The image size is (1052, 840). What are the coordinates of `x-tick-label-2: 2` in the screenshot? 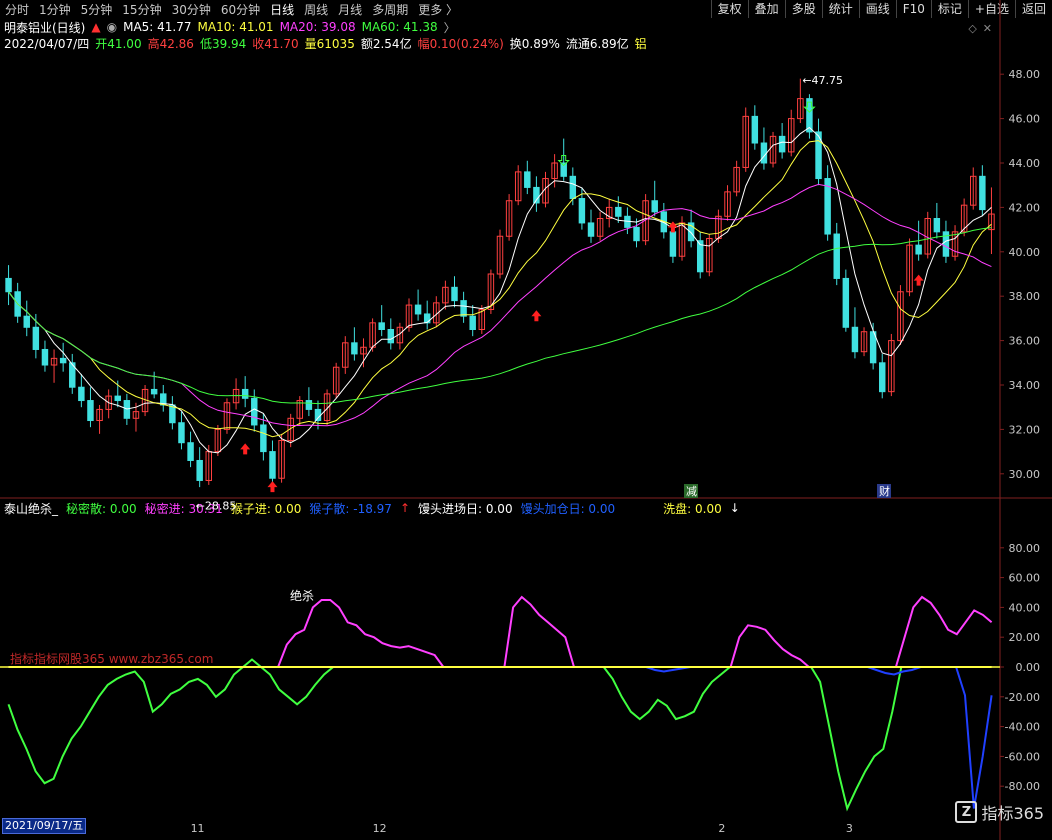 It's located at (721, 828).